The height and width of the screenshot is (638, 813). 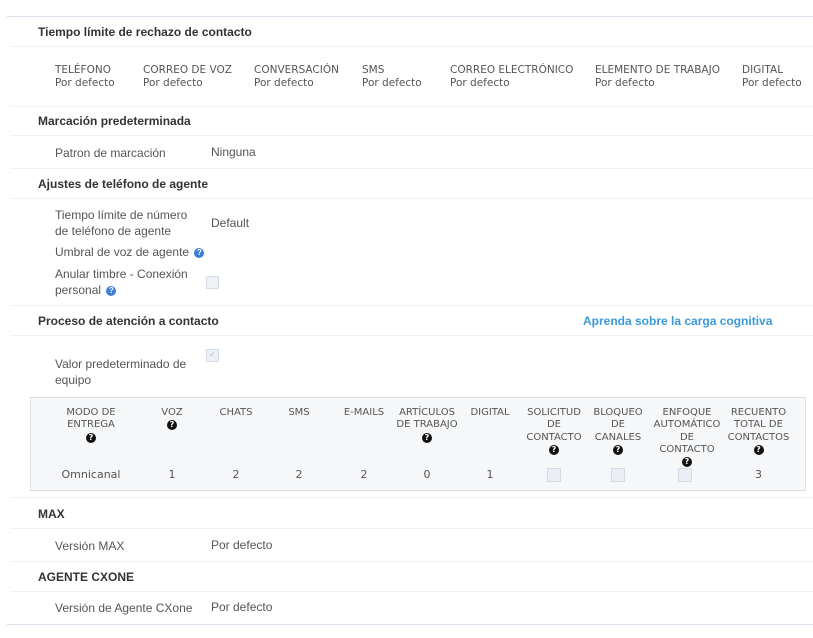 What do you see at coordinates (123, 184) in the screenshot?
I see `section-title-agent-phone: Ajustes de teléfono de agente` at bounding box center [123, 184].